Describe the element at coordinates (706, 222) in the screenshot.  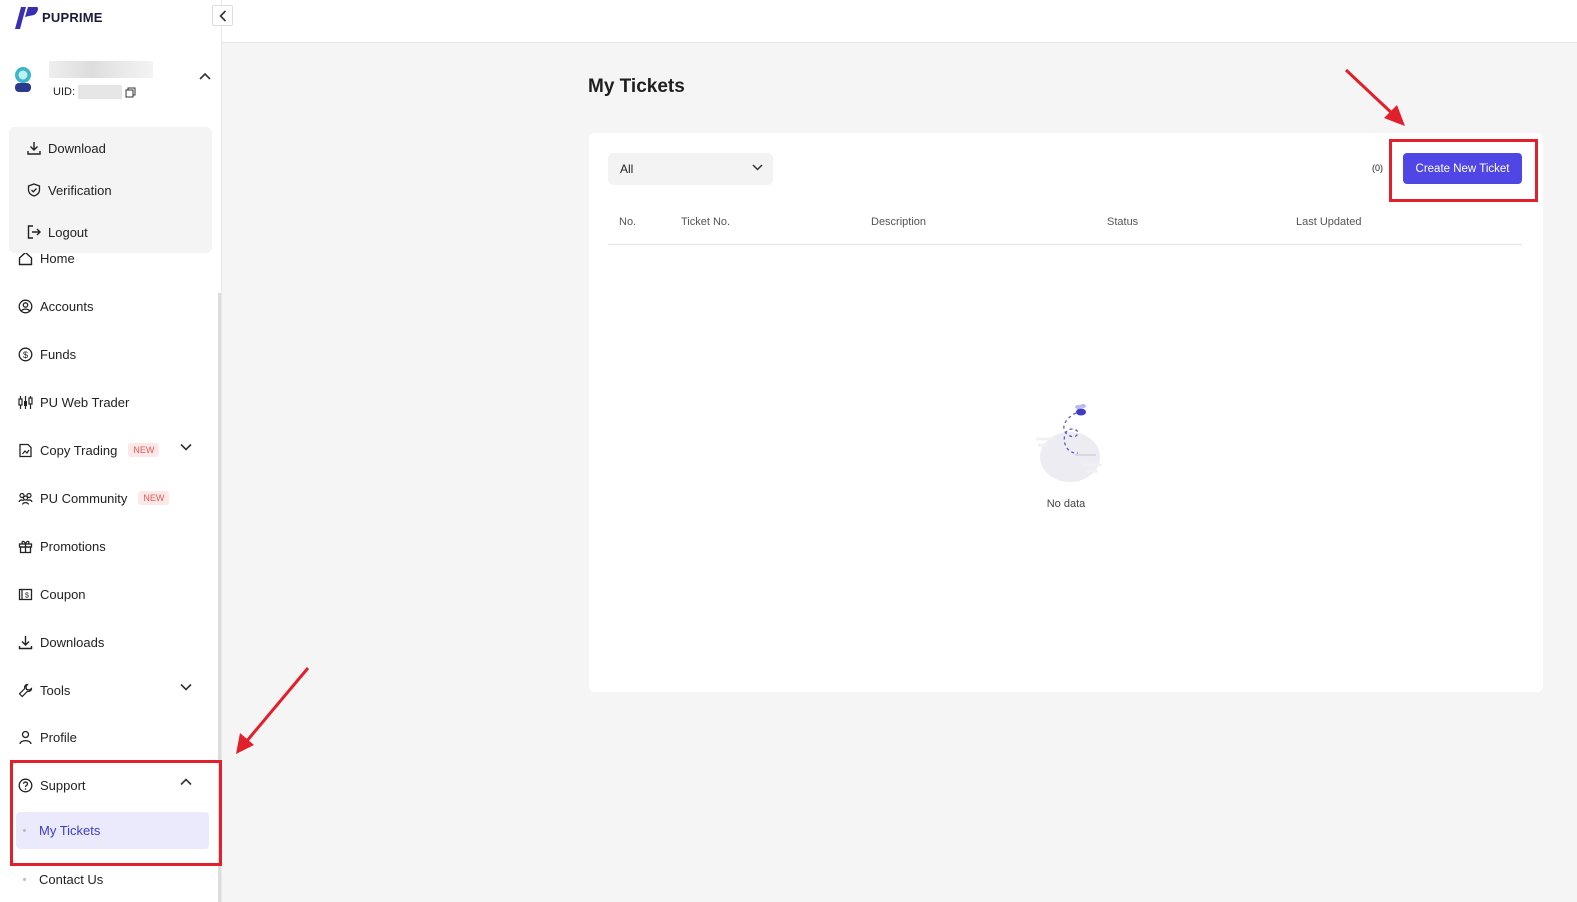
I see `column-header-ticket-no: Ticket No.` at that location.